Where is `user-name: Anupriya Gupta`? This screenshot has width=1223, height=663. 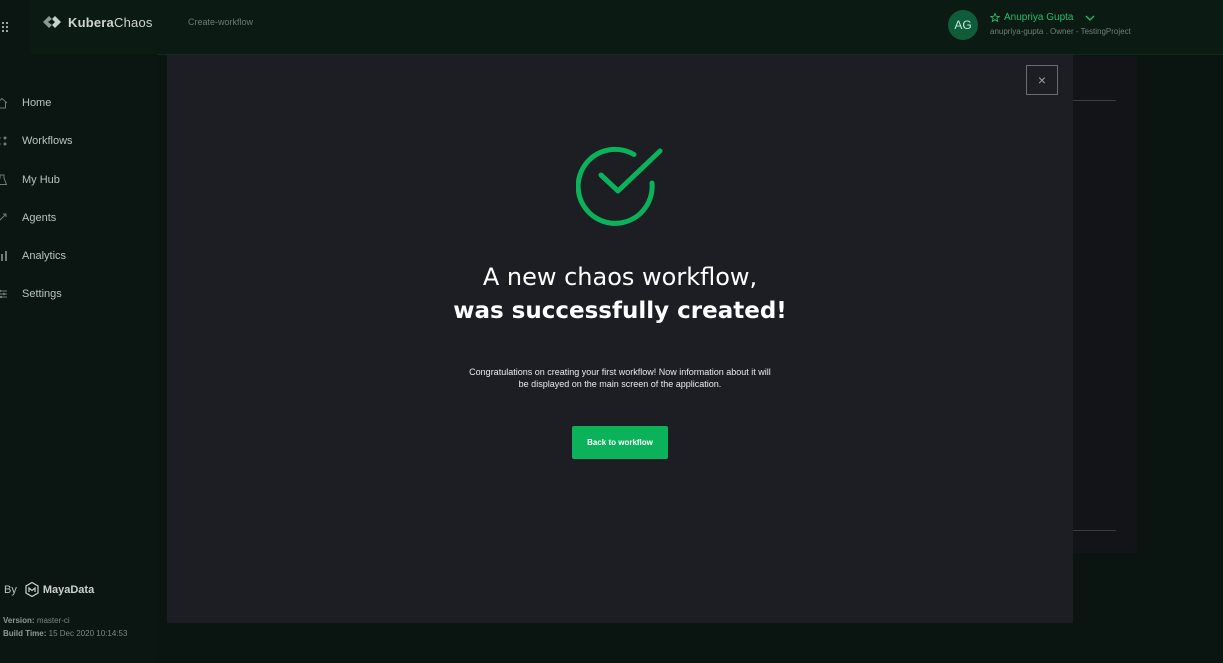
user-name: Anupriya Gupta is located at coordinates (1039, 17).